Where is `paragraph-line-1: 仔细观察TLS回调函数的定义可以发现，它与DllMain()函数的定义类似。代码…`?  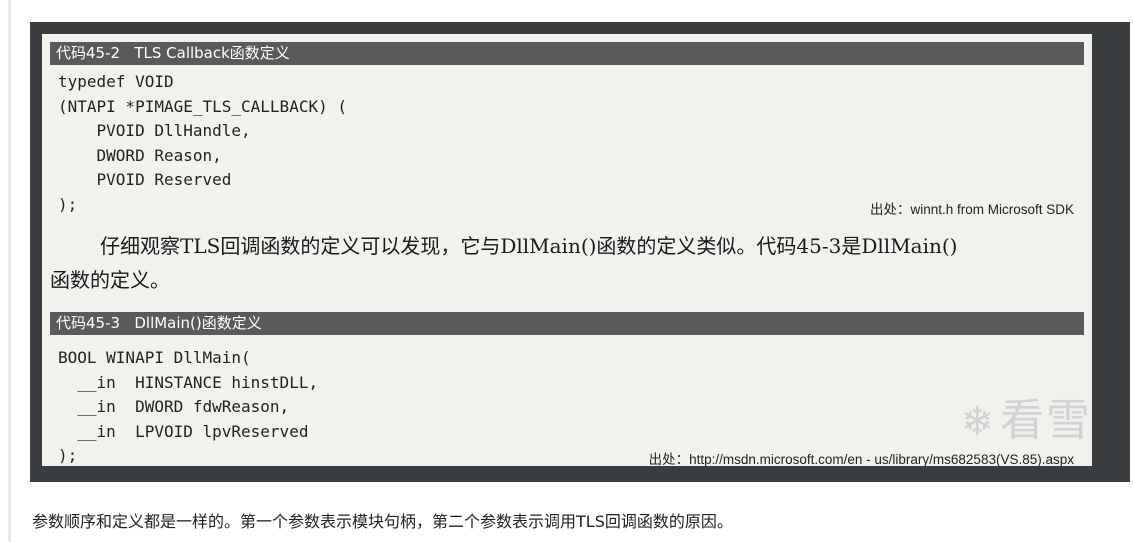 paragraph-line-1: 仔细观察TLS回调函数的定义可以发现，它与DllMain()函数的定义类似。代码… is located at coordinates (529, 246).